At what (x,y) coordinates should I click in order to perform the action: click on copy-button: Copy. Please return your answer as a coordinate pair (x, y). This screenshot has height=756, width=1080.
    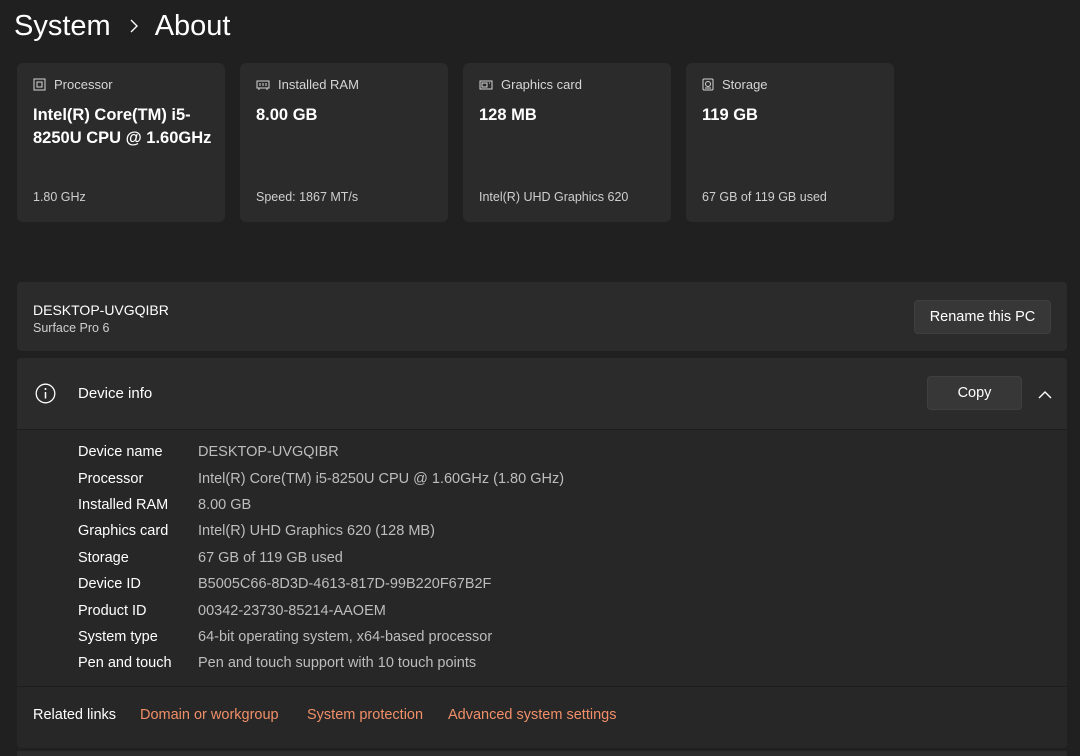
    Looking at the image, I should click on (974, 393).